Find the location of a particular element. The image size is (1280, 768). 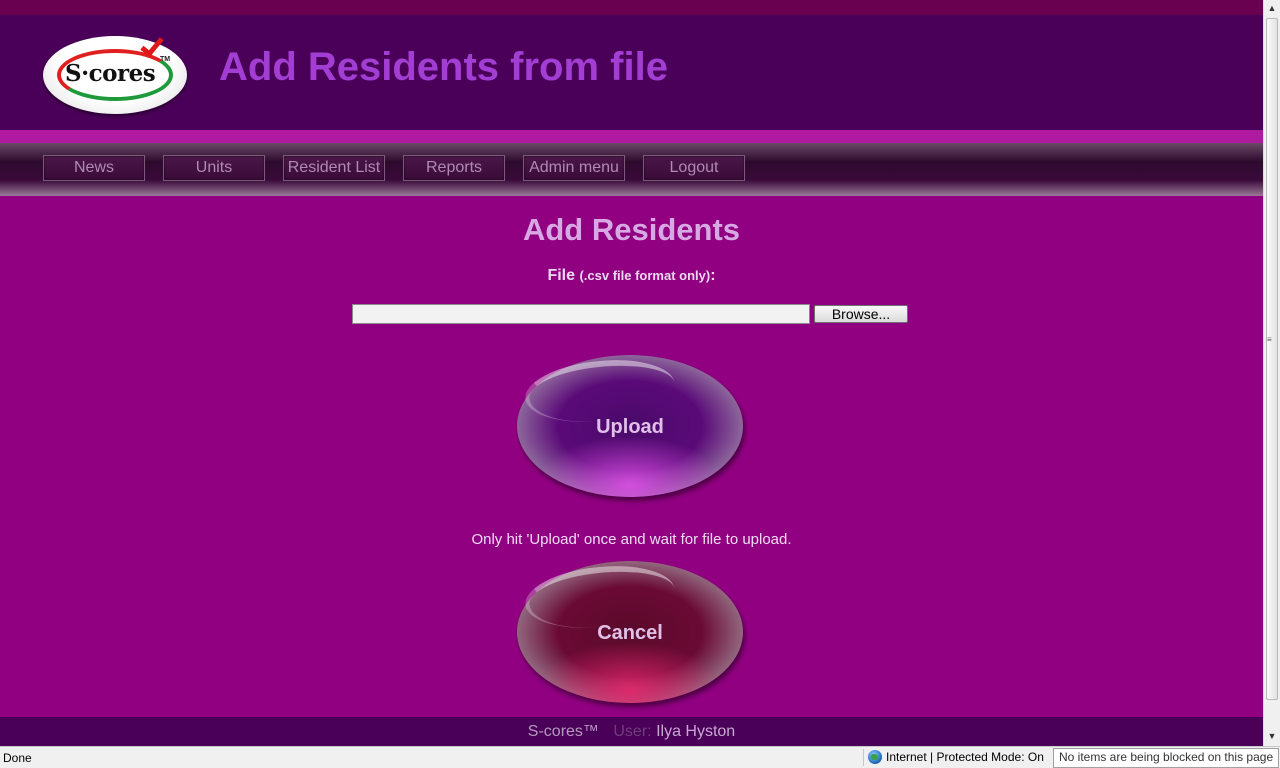

cancel-button-label: Cancel is located at coordinates (630, 633).